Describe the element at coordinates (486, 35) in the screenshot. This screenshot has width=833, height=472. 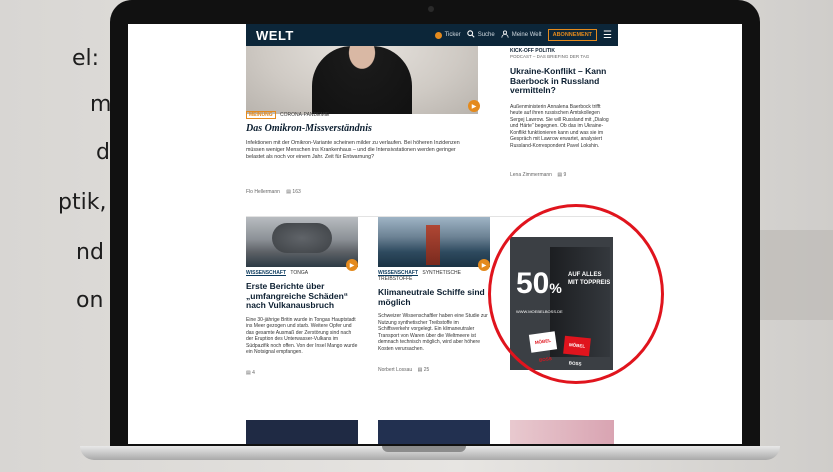
I see `search-label: Suche` at that location.